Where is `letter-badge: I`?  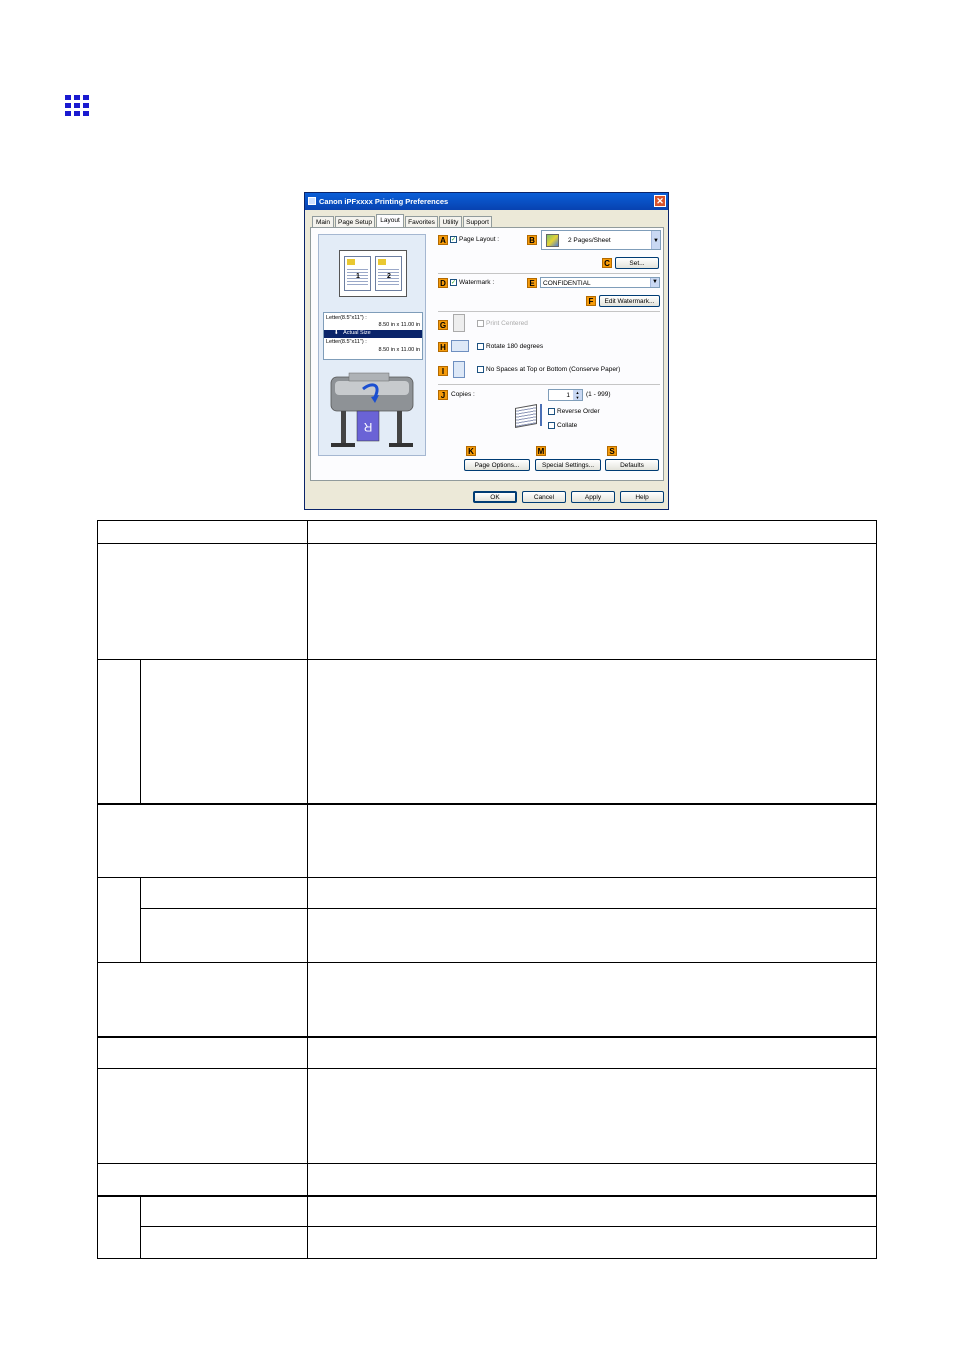 letter-badge: I is located at coordinates (443, 371).